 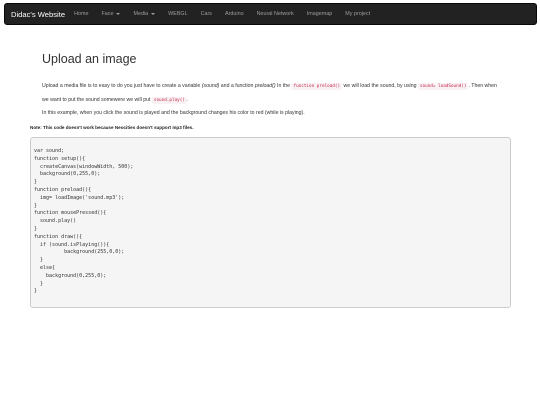 What do you see at coordinates (210, 86) in the screenshot?
I see `intro-em-sound: (sound)` at bounding box center [210, 86].